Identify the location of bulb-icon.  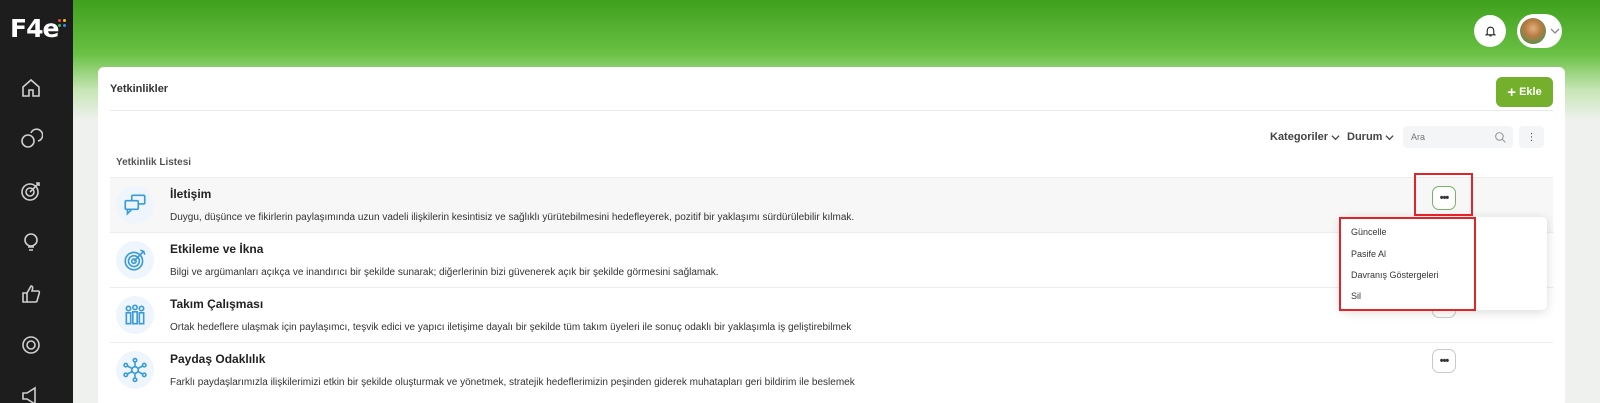
(31, 242).